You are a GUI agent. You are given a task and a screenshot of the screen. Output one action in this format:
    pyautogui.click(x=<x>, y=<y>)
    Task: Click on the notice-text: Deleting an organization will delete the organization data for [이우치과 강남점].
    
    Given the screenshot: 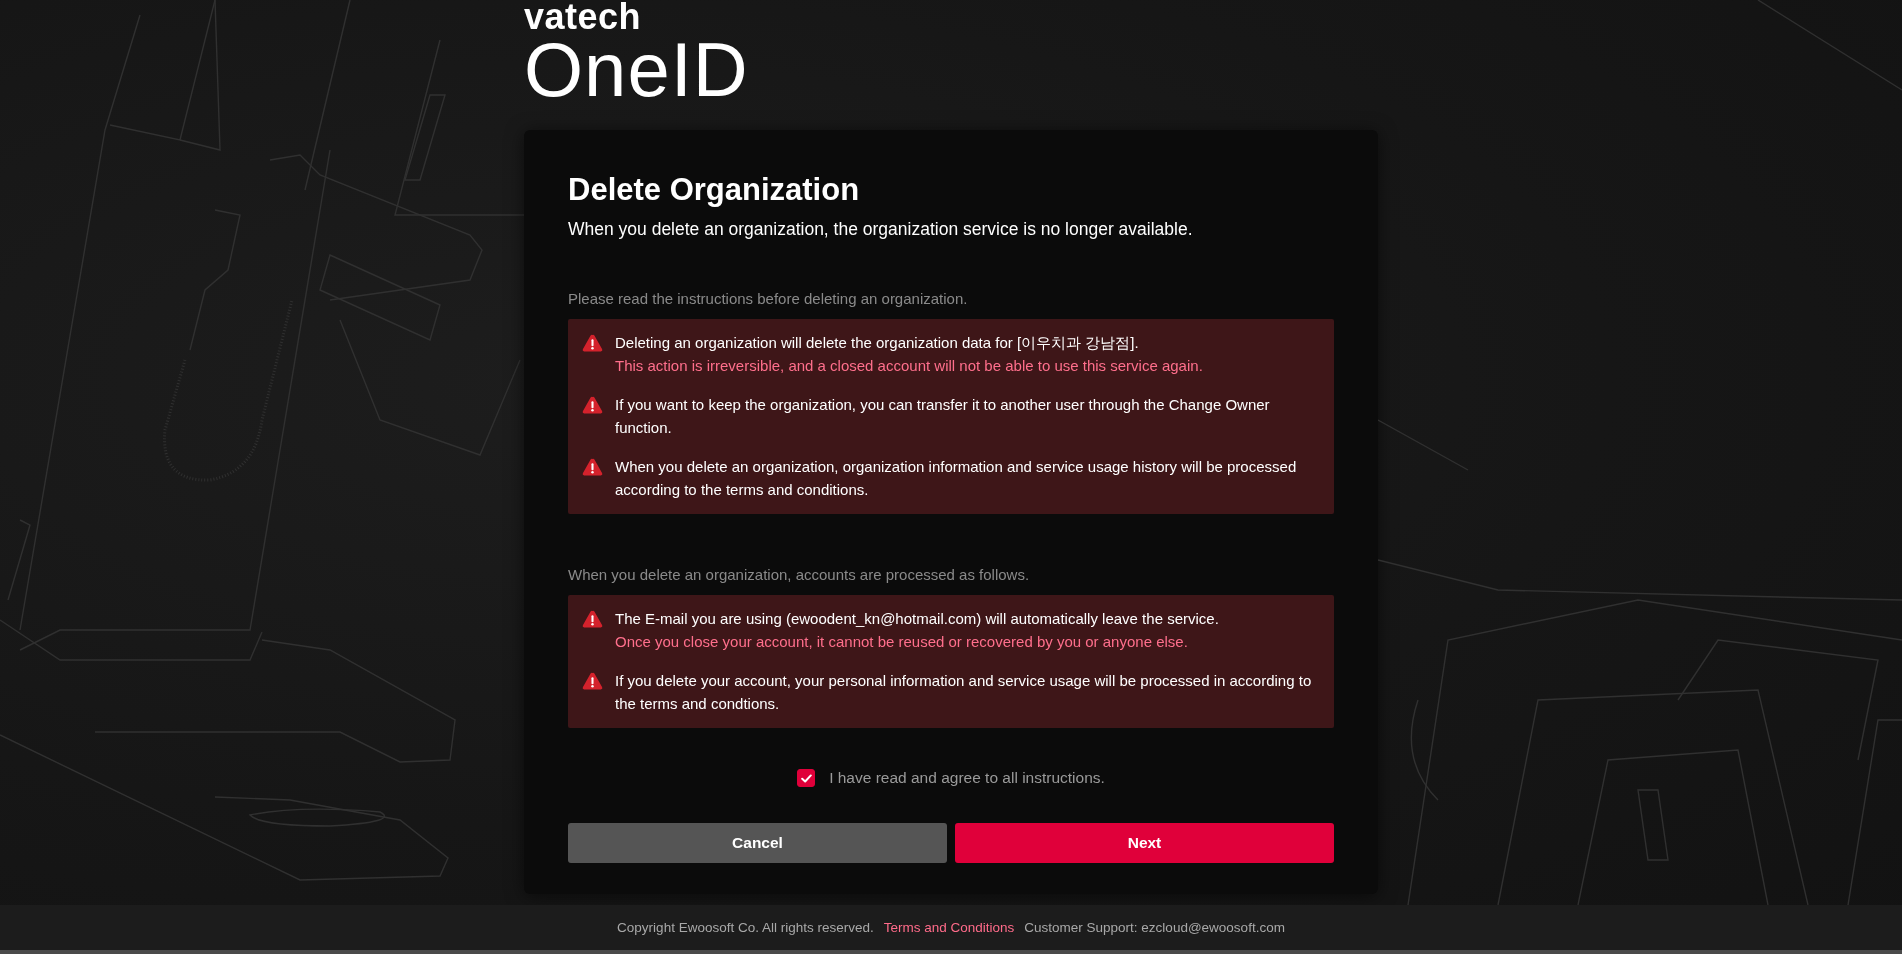 What is the action you would take?
    pyautogui.click(x=877, y=343)
    